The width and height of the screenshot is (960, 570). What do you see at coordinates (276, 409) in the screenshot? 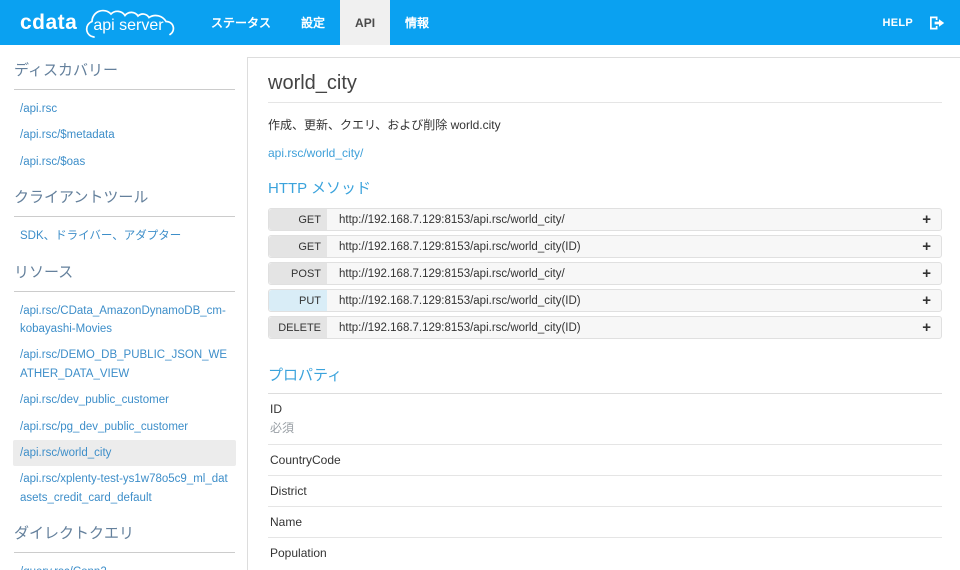
I see `property-name: ID` at bounding box center [276, 409].